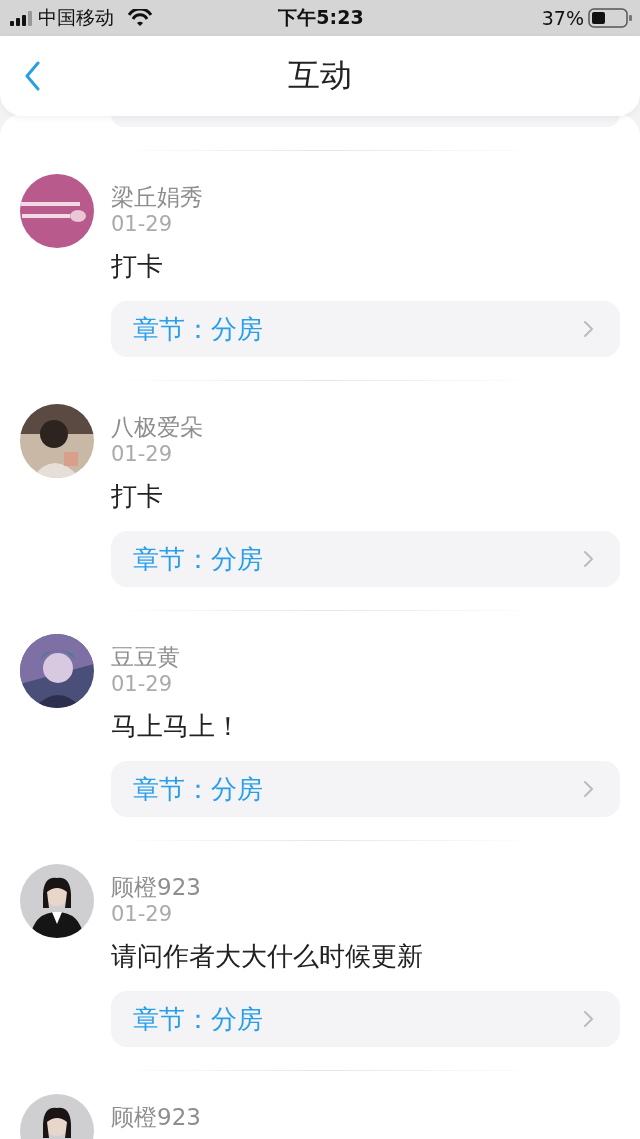 The image size is (640, 1139). I want to click on comment-text: 马上马上！, so click(176, 726).